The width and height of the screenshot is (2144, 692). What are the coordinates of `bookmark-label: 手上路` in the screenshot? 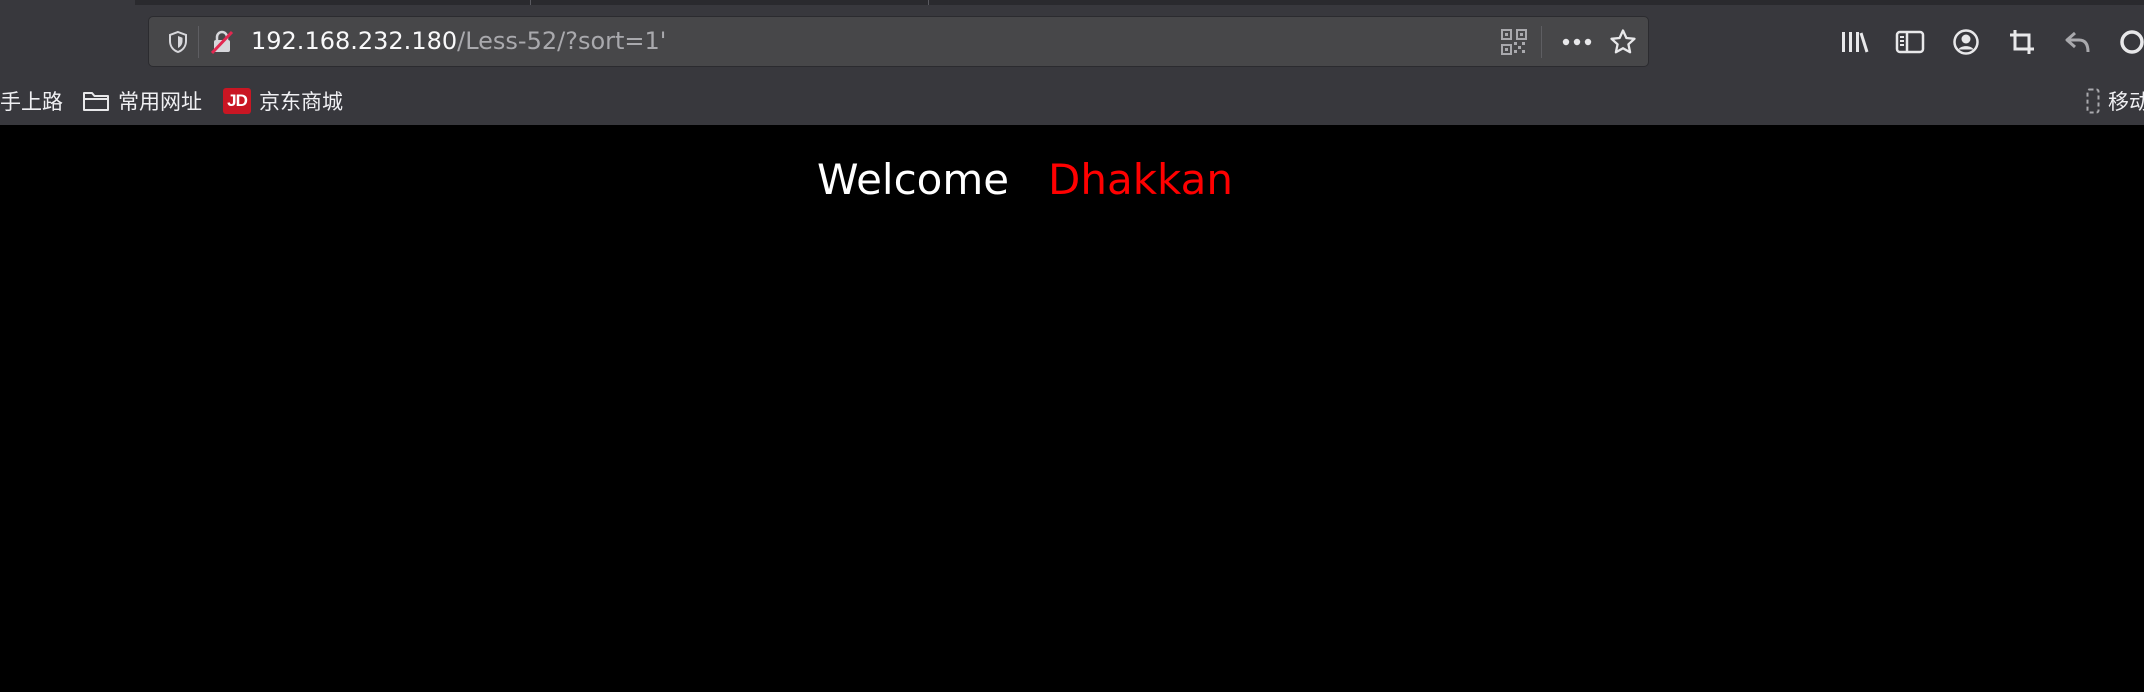 It's located at (31, 102).